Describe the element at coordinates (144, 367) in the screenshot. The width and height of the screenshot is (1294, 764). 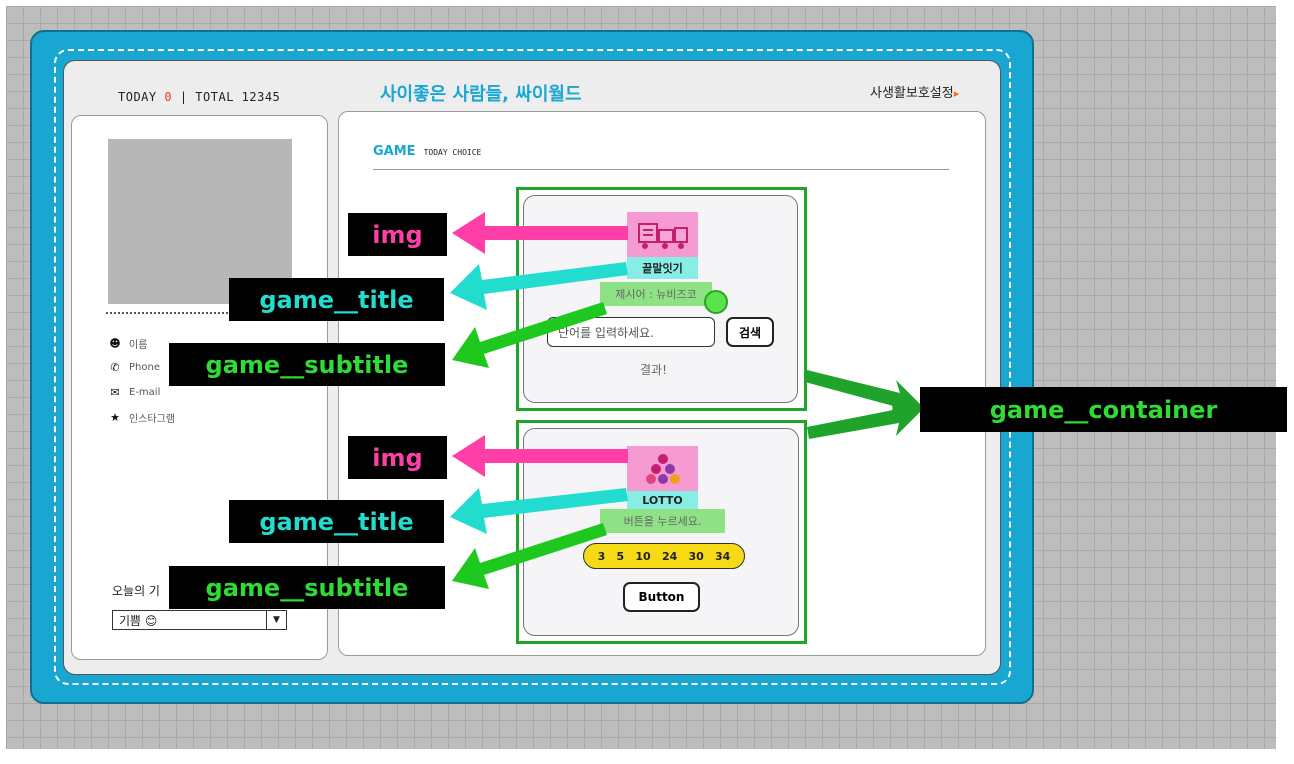
I see `profile-phone-label: Phone` at that location.